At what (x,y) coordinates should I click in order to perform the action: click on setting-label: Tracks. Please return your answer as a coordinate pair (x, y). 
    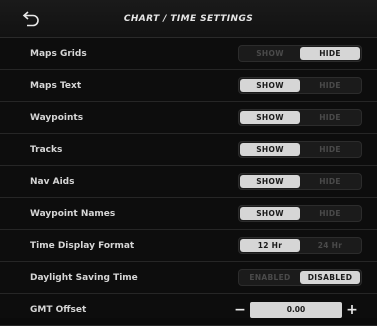
    Looking at the image, I should click on (46, 149).